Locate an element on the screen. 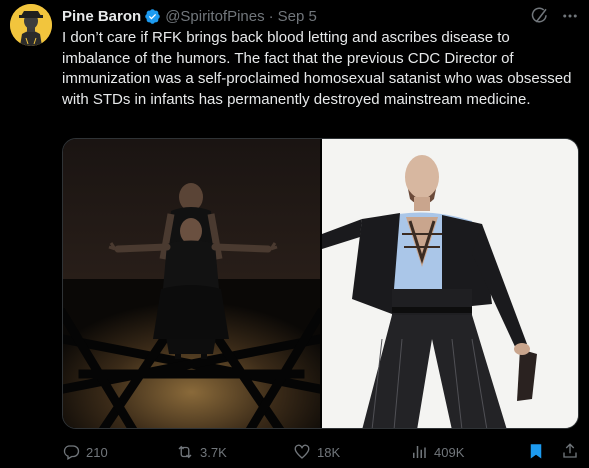  grok-icon is located at coordinates (540, 16).